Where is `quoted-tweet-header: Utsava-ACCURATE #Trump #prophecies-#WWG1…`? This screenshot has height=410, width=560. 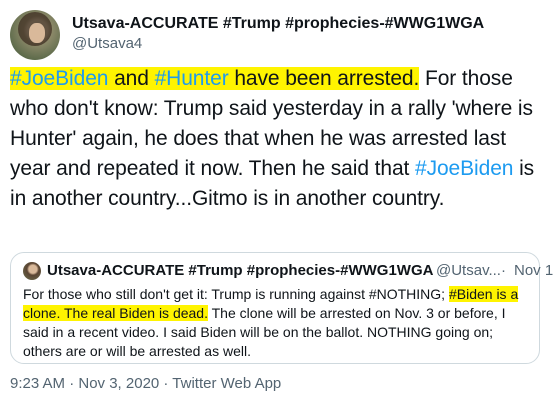 quoted-tweet-header: Utsava-ACCURATE #Trump #prophecies-#WWG1… is located at coordinates (288, 271).